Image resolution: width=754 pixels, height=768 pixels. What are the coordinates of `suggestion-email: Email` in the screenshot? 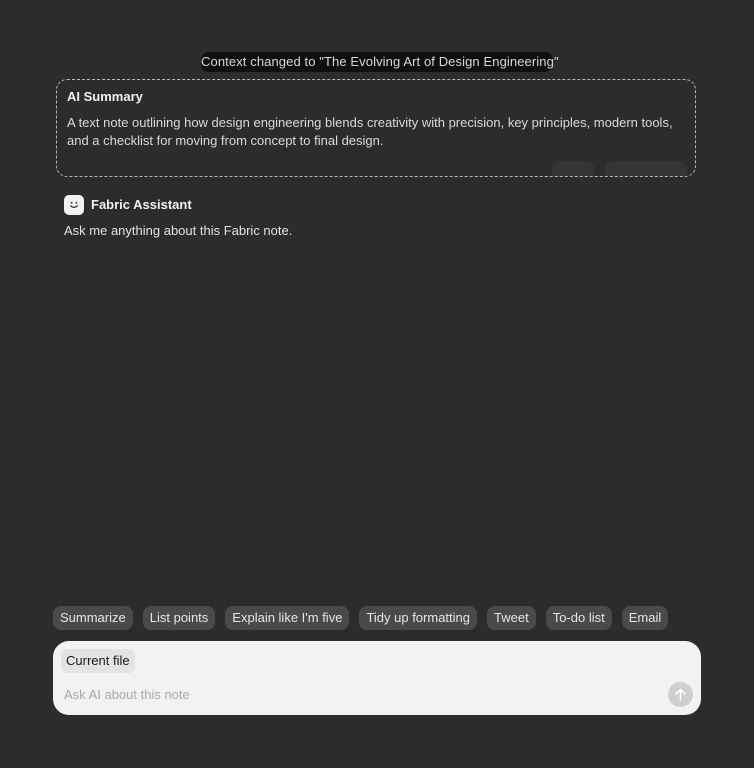 It's located at (645, 618).